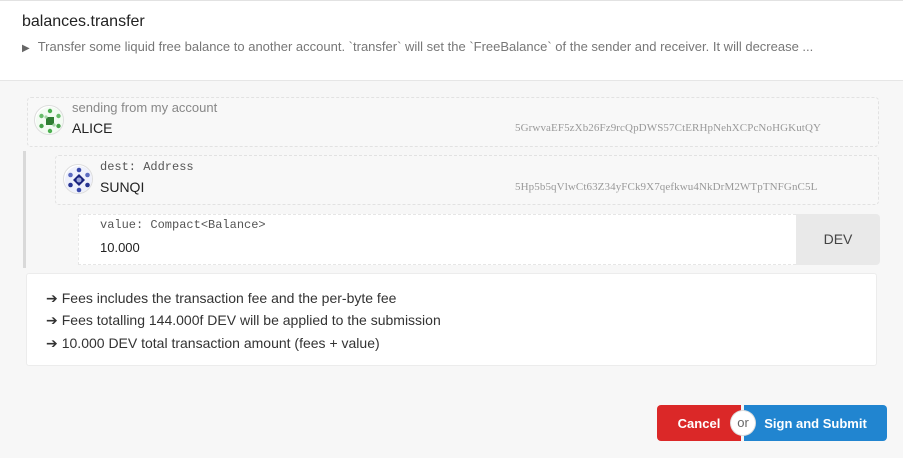  I want to click on dest-name: SUNQI, so click(122, 187).